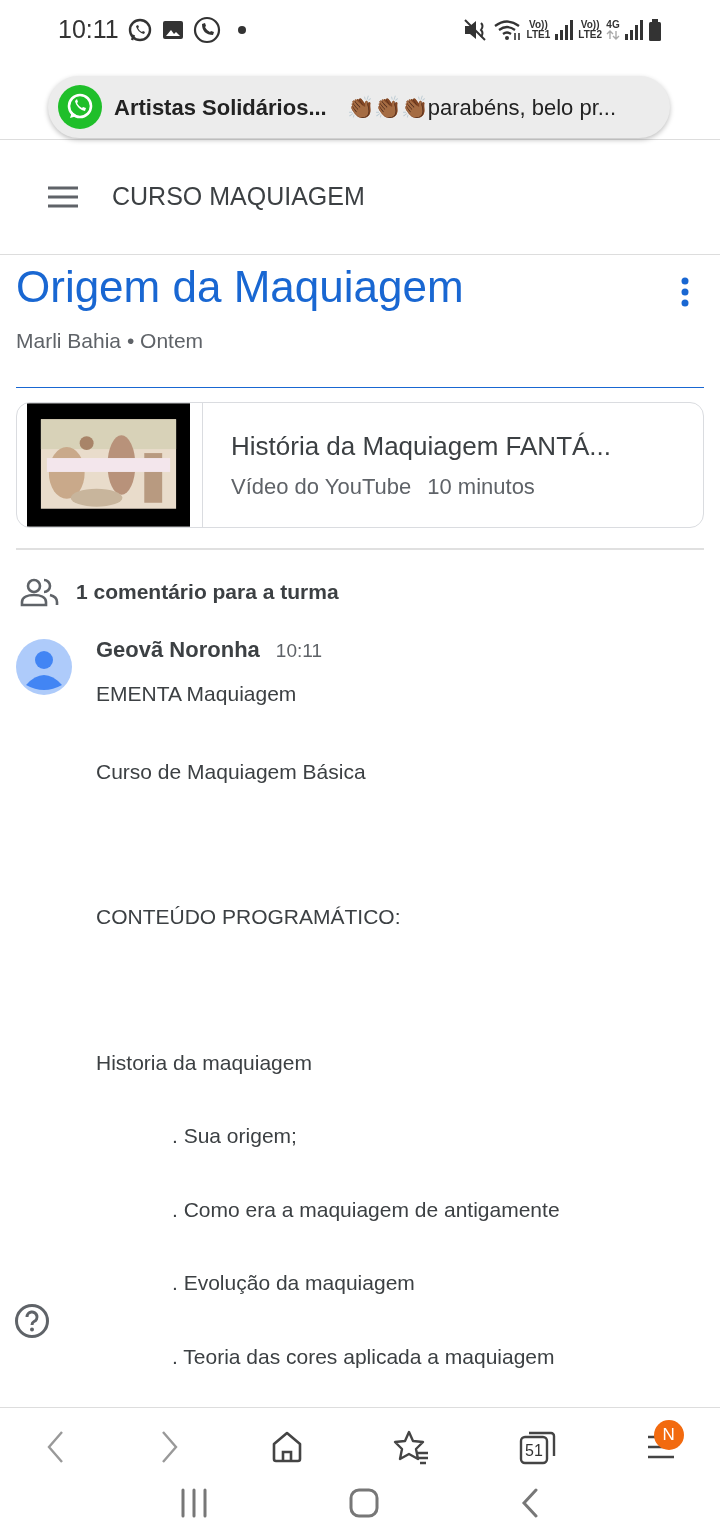 This screenshot has width=720, height=1520. What do you see at coordinates (88, 30) in the screenshot?
I see `clock-time: 10:11` at bounding box center [88, 30].